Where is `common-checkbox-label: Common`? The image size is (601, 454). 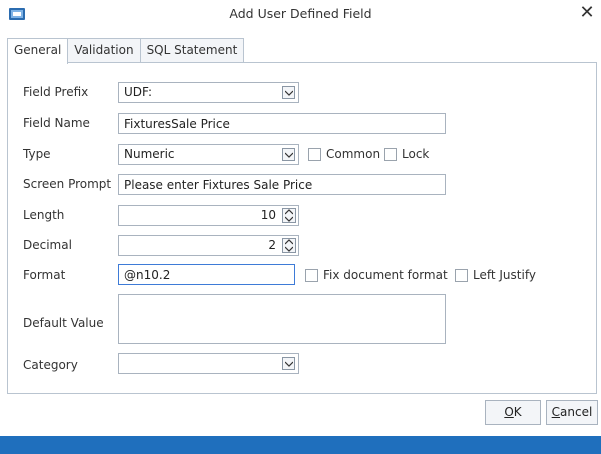
common-checkbox-label: Common is located at coordinates (353, 154).